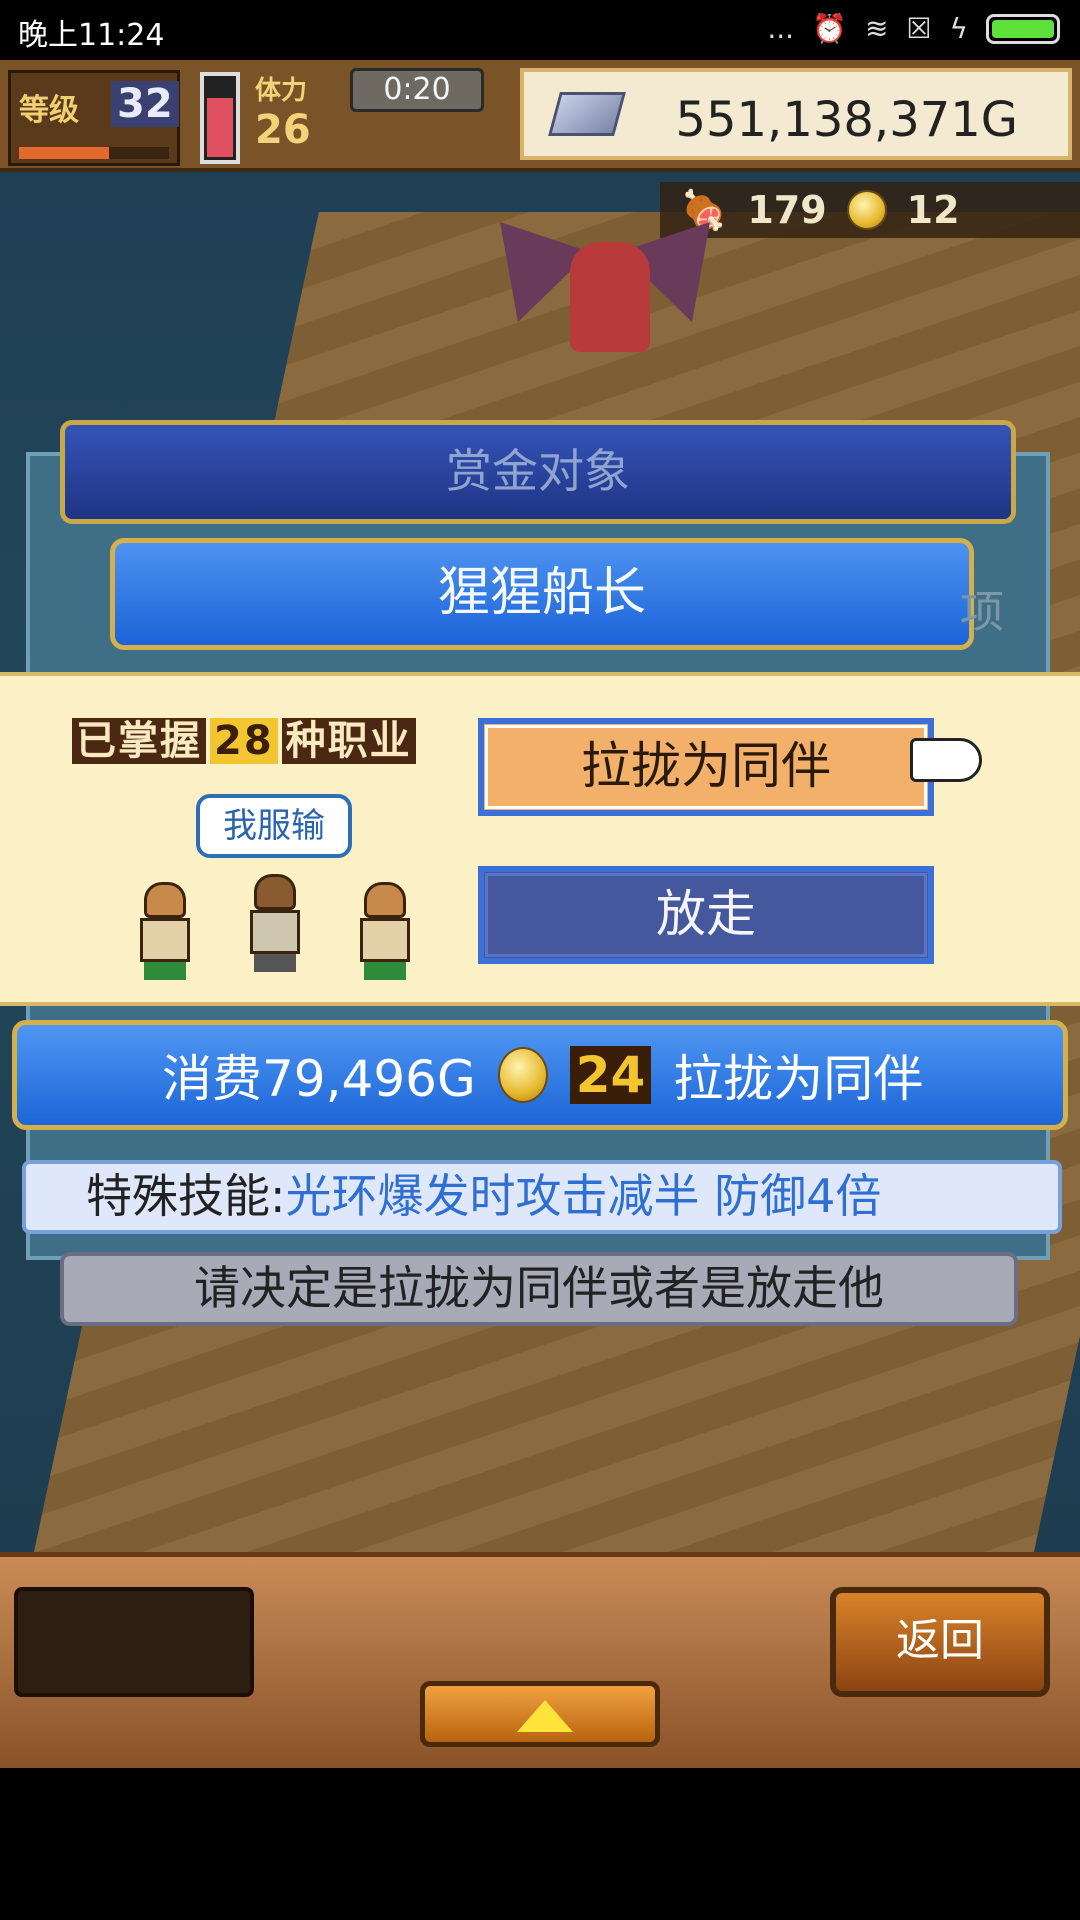 This screenshot has height=1920, width=1080. What do you see at coordinates (319, 1079) in the screenshot?
I see `cost-text: 消费79,496G` at bounding box center [319, 1079].